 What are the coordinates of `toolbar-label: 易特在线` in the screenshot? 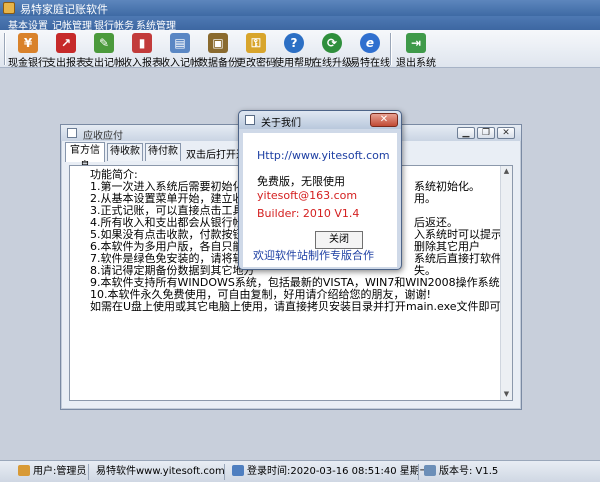 It's located at (370, 63).